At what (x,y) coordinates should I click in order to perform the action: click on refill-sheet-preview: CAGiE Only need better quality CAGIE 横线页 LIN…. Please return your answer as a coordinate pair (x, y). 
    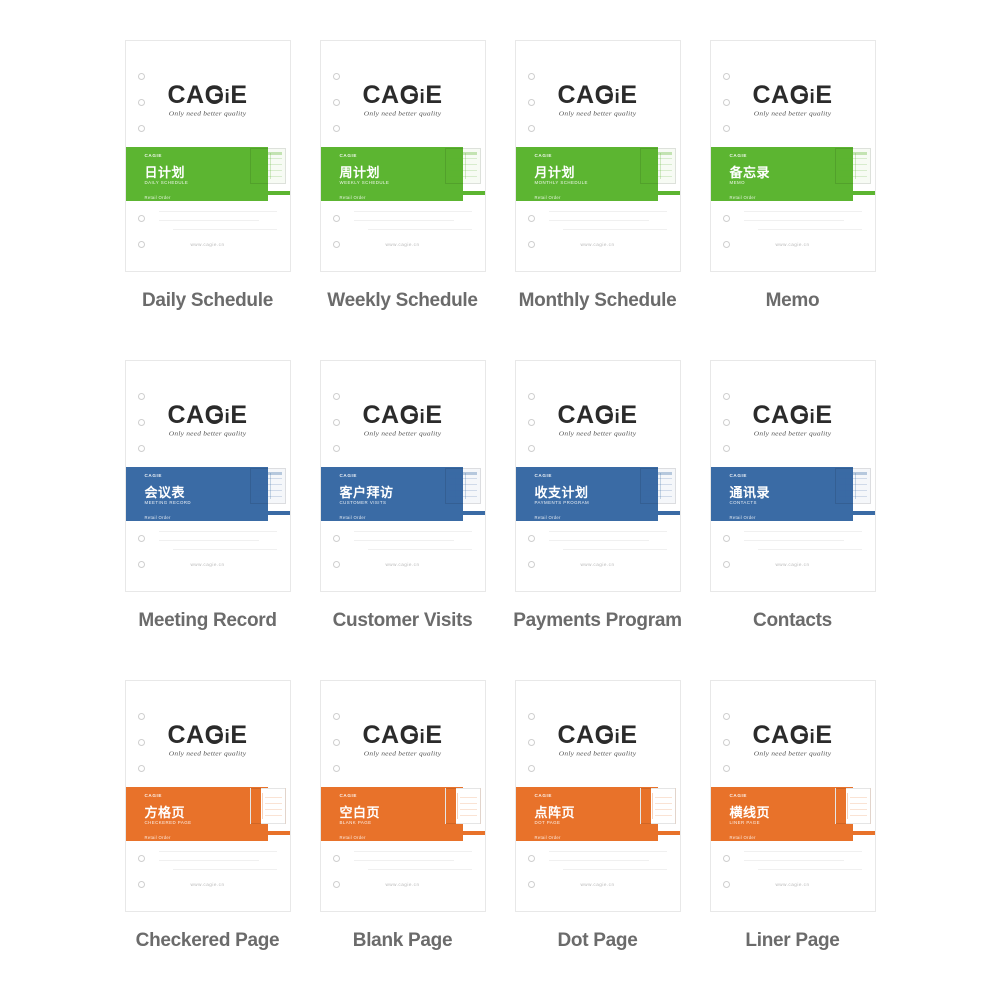
    Looking at the image, I should click on (792, 796).